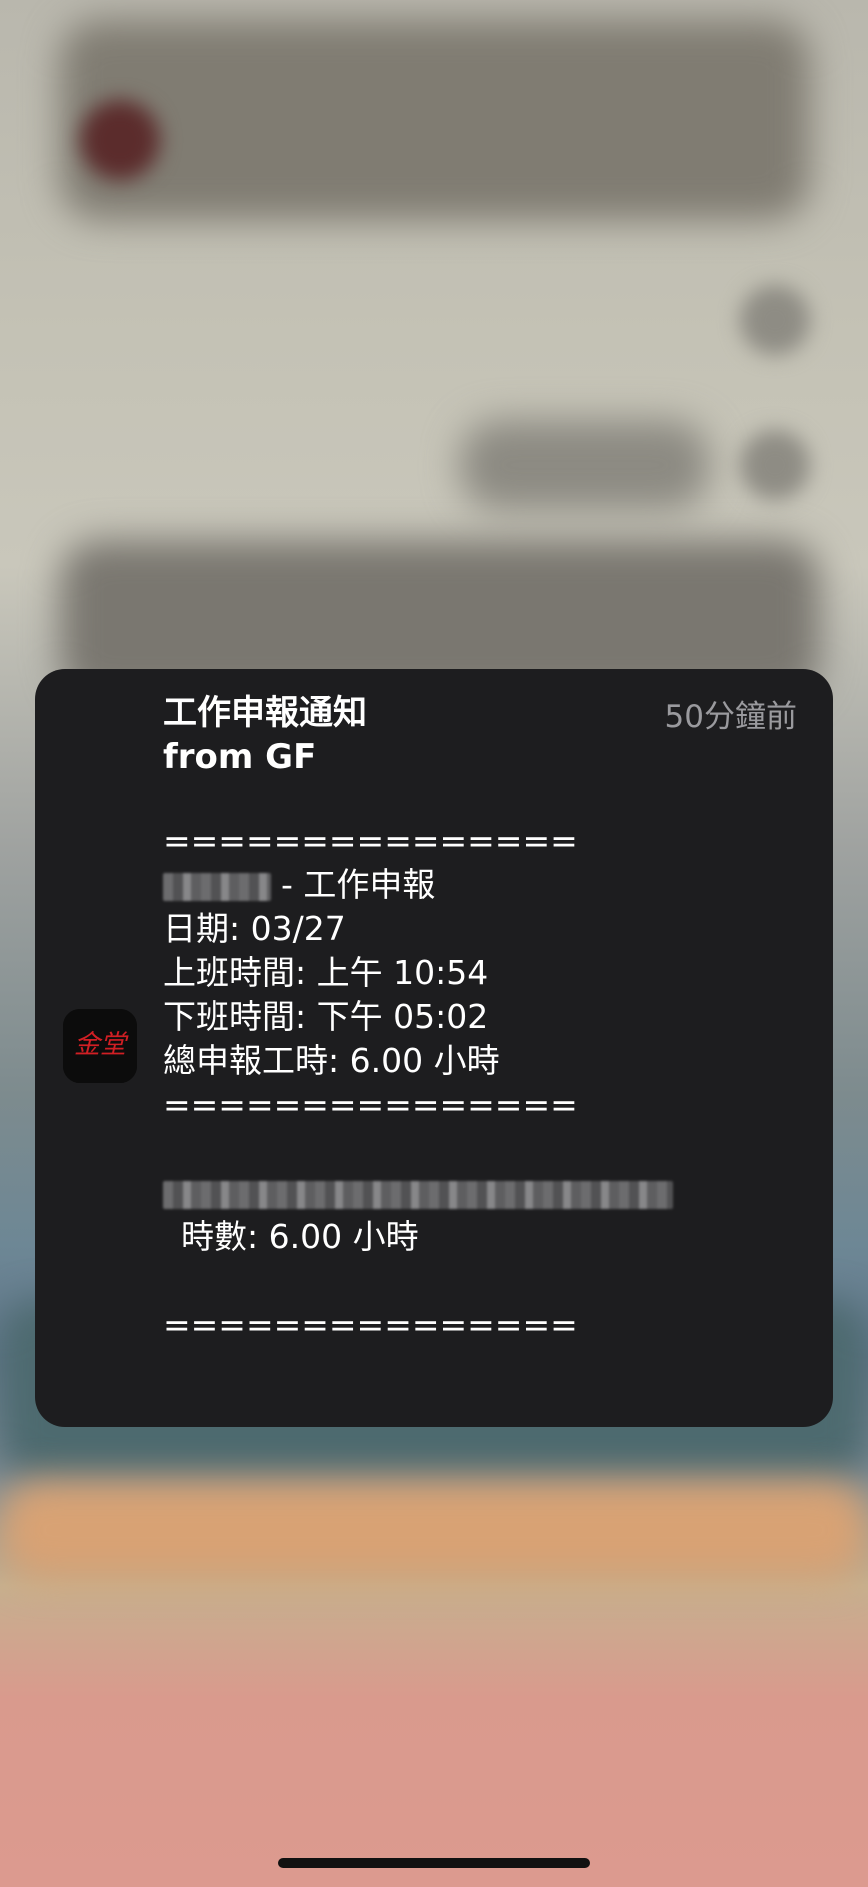 This screenshot has height=1887, width=868. What do you see at coordinates (265, 713) in the screenshot?
I see `notification-title-line1: 工作申報通知` at bounding box center [265, 713].